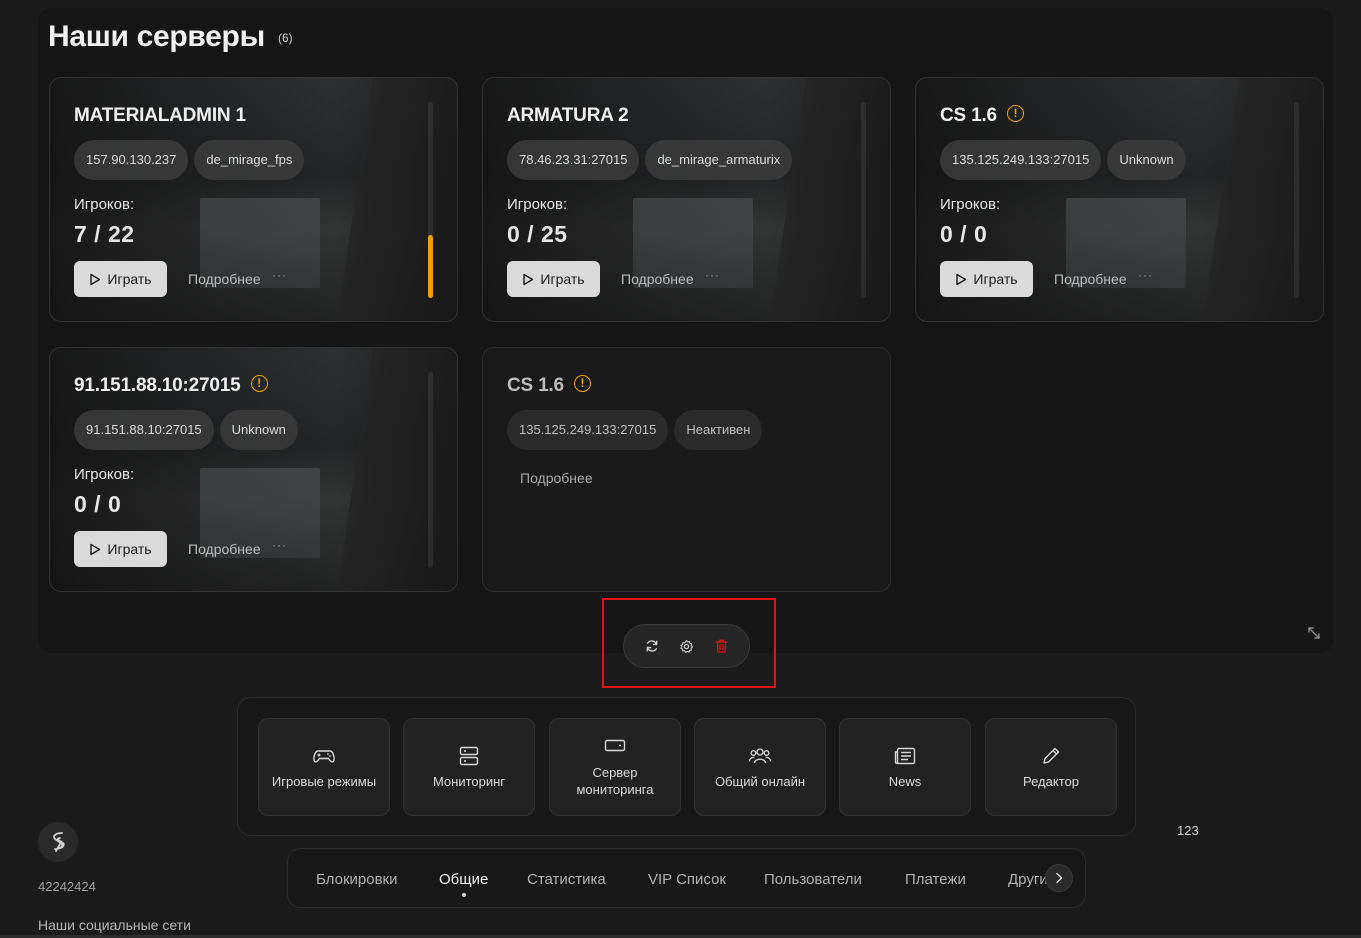  What do you see at coordinates (430, 266) in the screenshot?
I see `load-bar-fill` at bounding box center [430, 266].